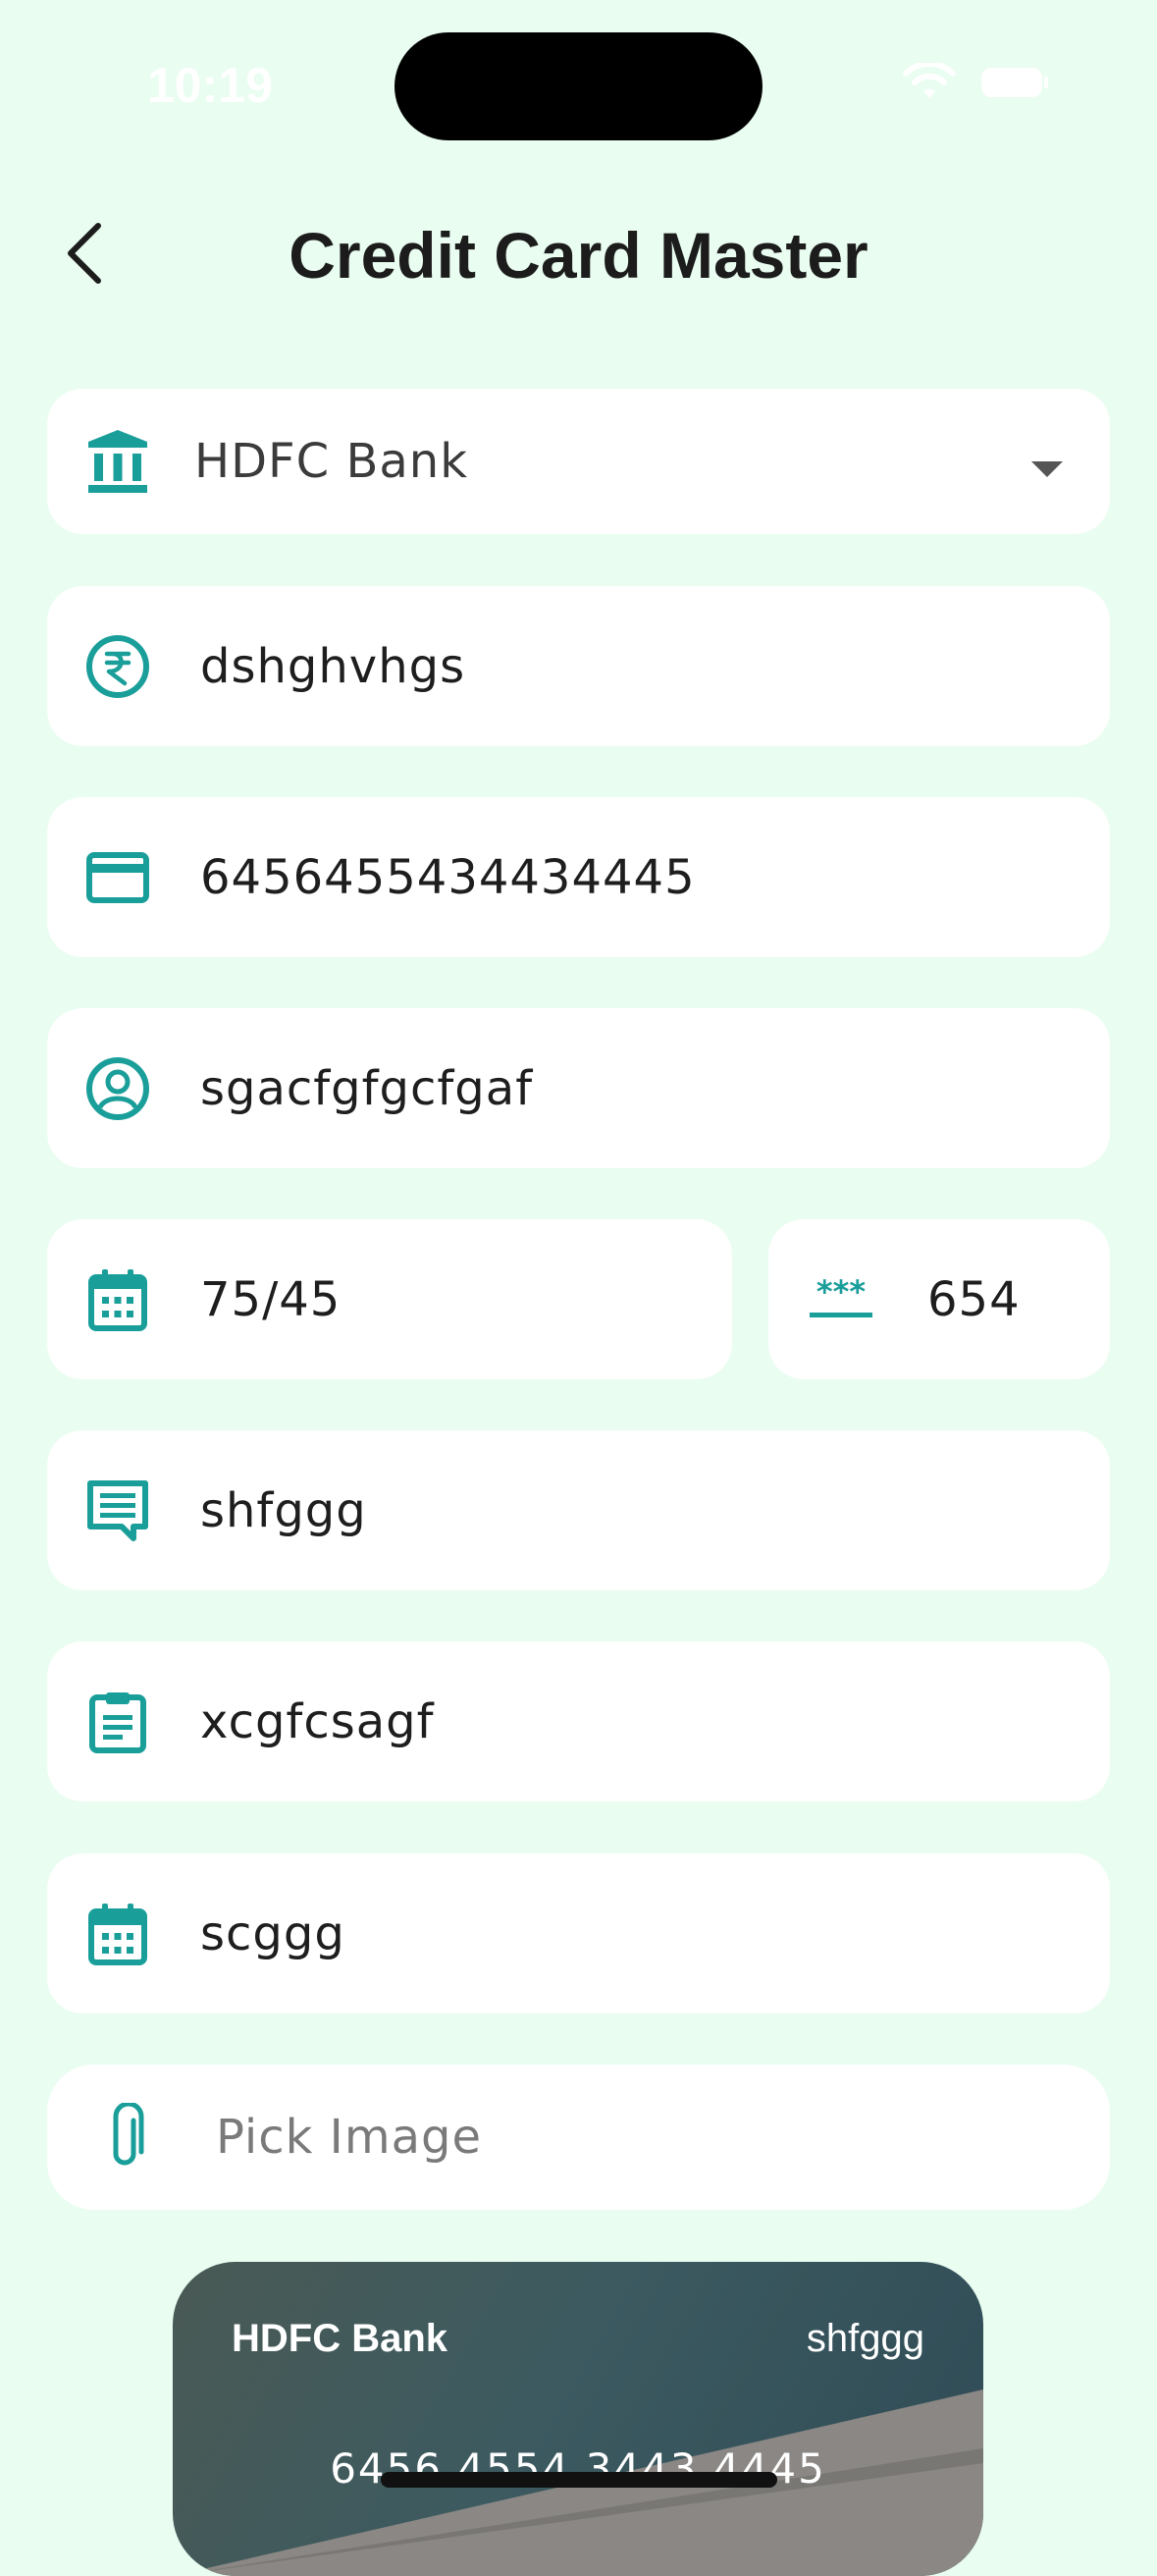 The image size is (1157, 2576). Describe the element at coordinates (331, 461) in the screenshot. I see `bank-value: HDFC Bank` at that location.